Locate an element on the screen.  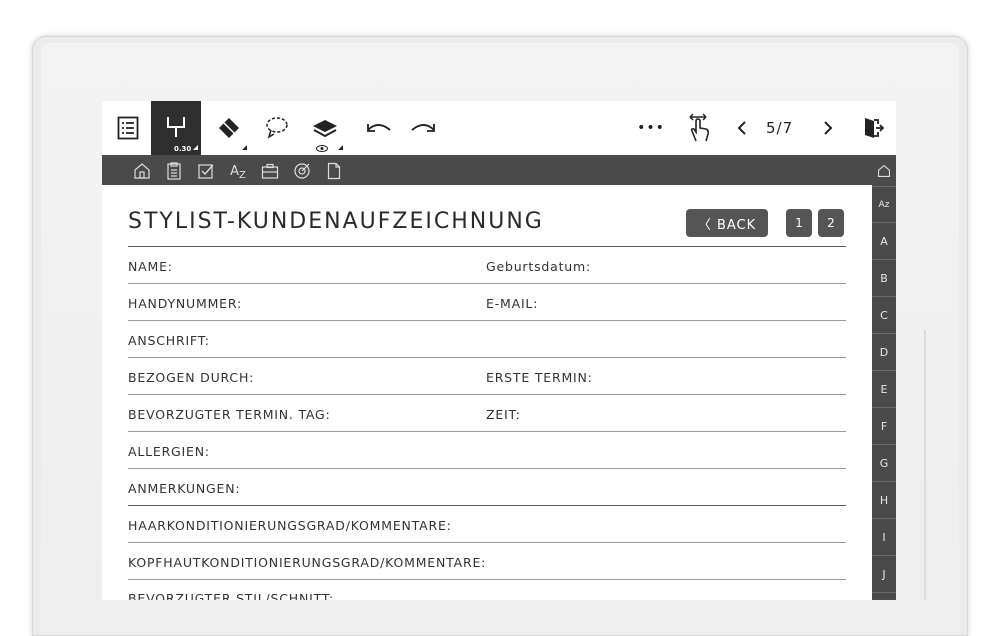
alphabet-sidebar: Az A B C D E F G H I J is located at coordinates (884, 377).